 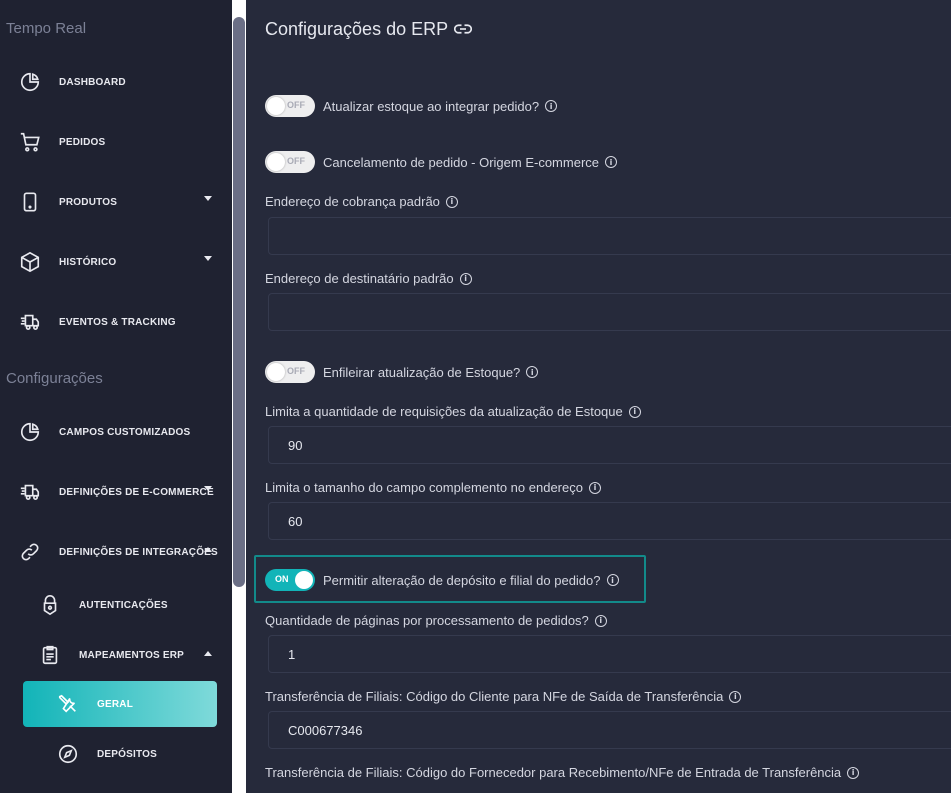 I want to click on sidebar-scrollbar-thumb, so click(x=239, y=302).